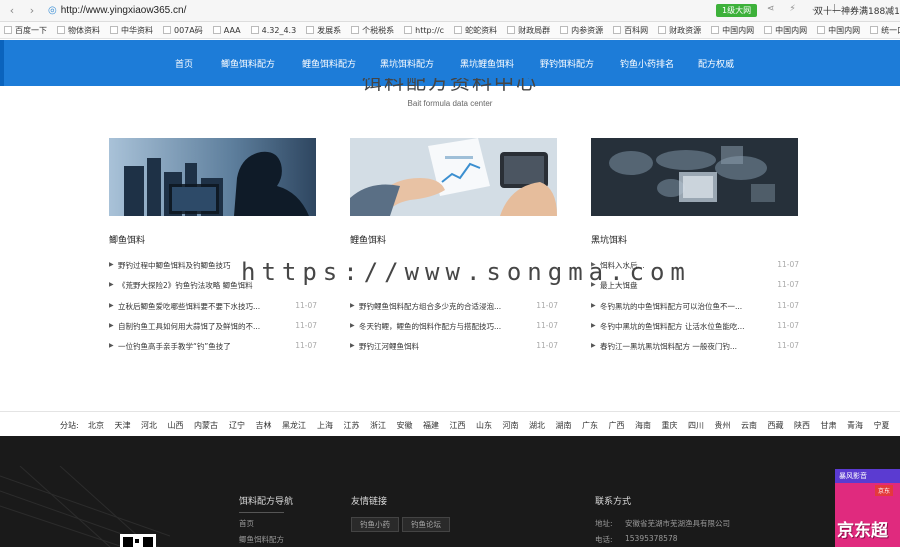 The image size is (900, 547). What do you see at coordinates (426, 524) in the screenshot?
I see `friend-link-forum: 钓鱼论坛` at bounding box center [426, 524].